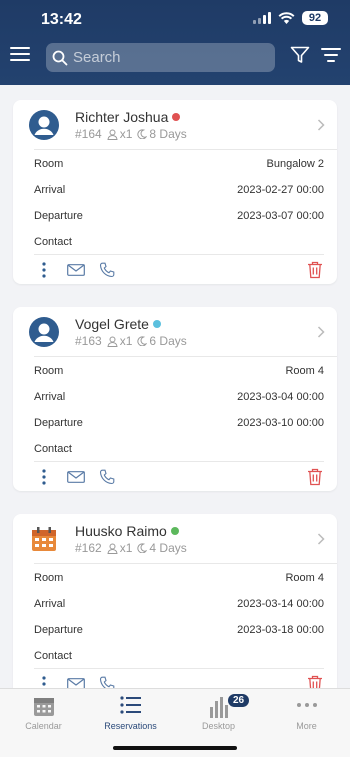  What do you see at coordinates (88, 134) in the screenshot?
I see `reservation-id: #164` at bounding box center [88, 134].